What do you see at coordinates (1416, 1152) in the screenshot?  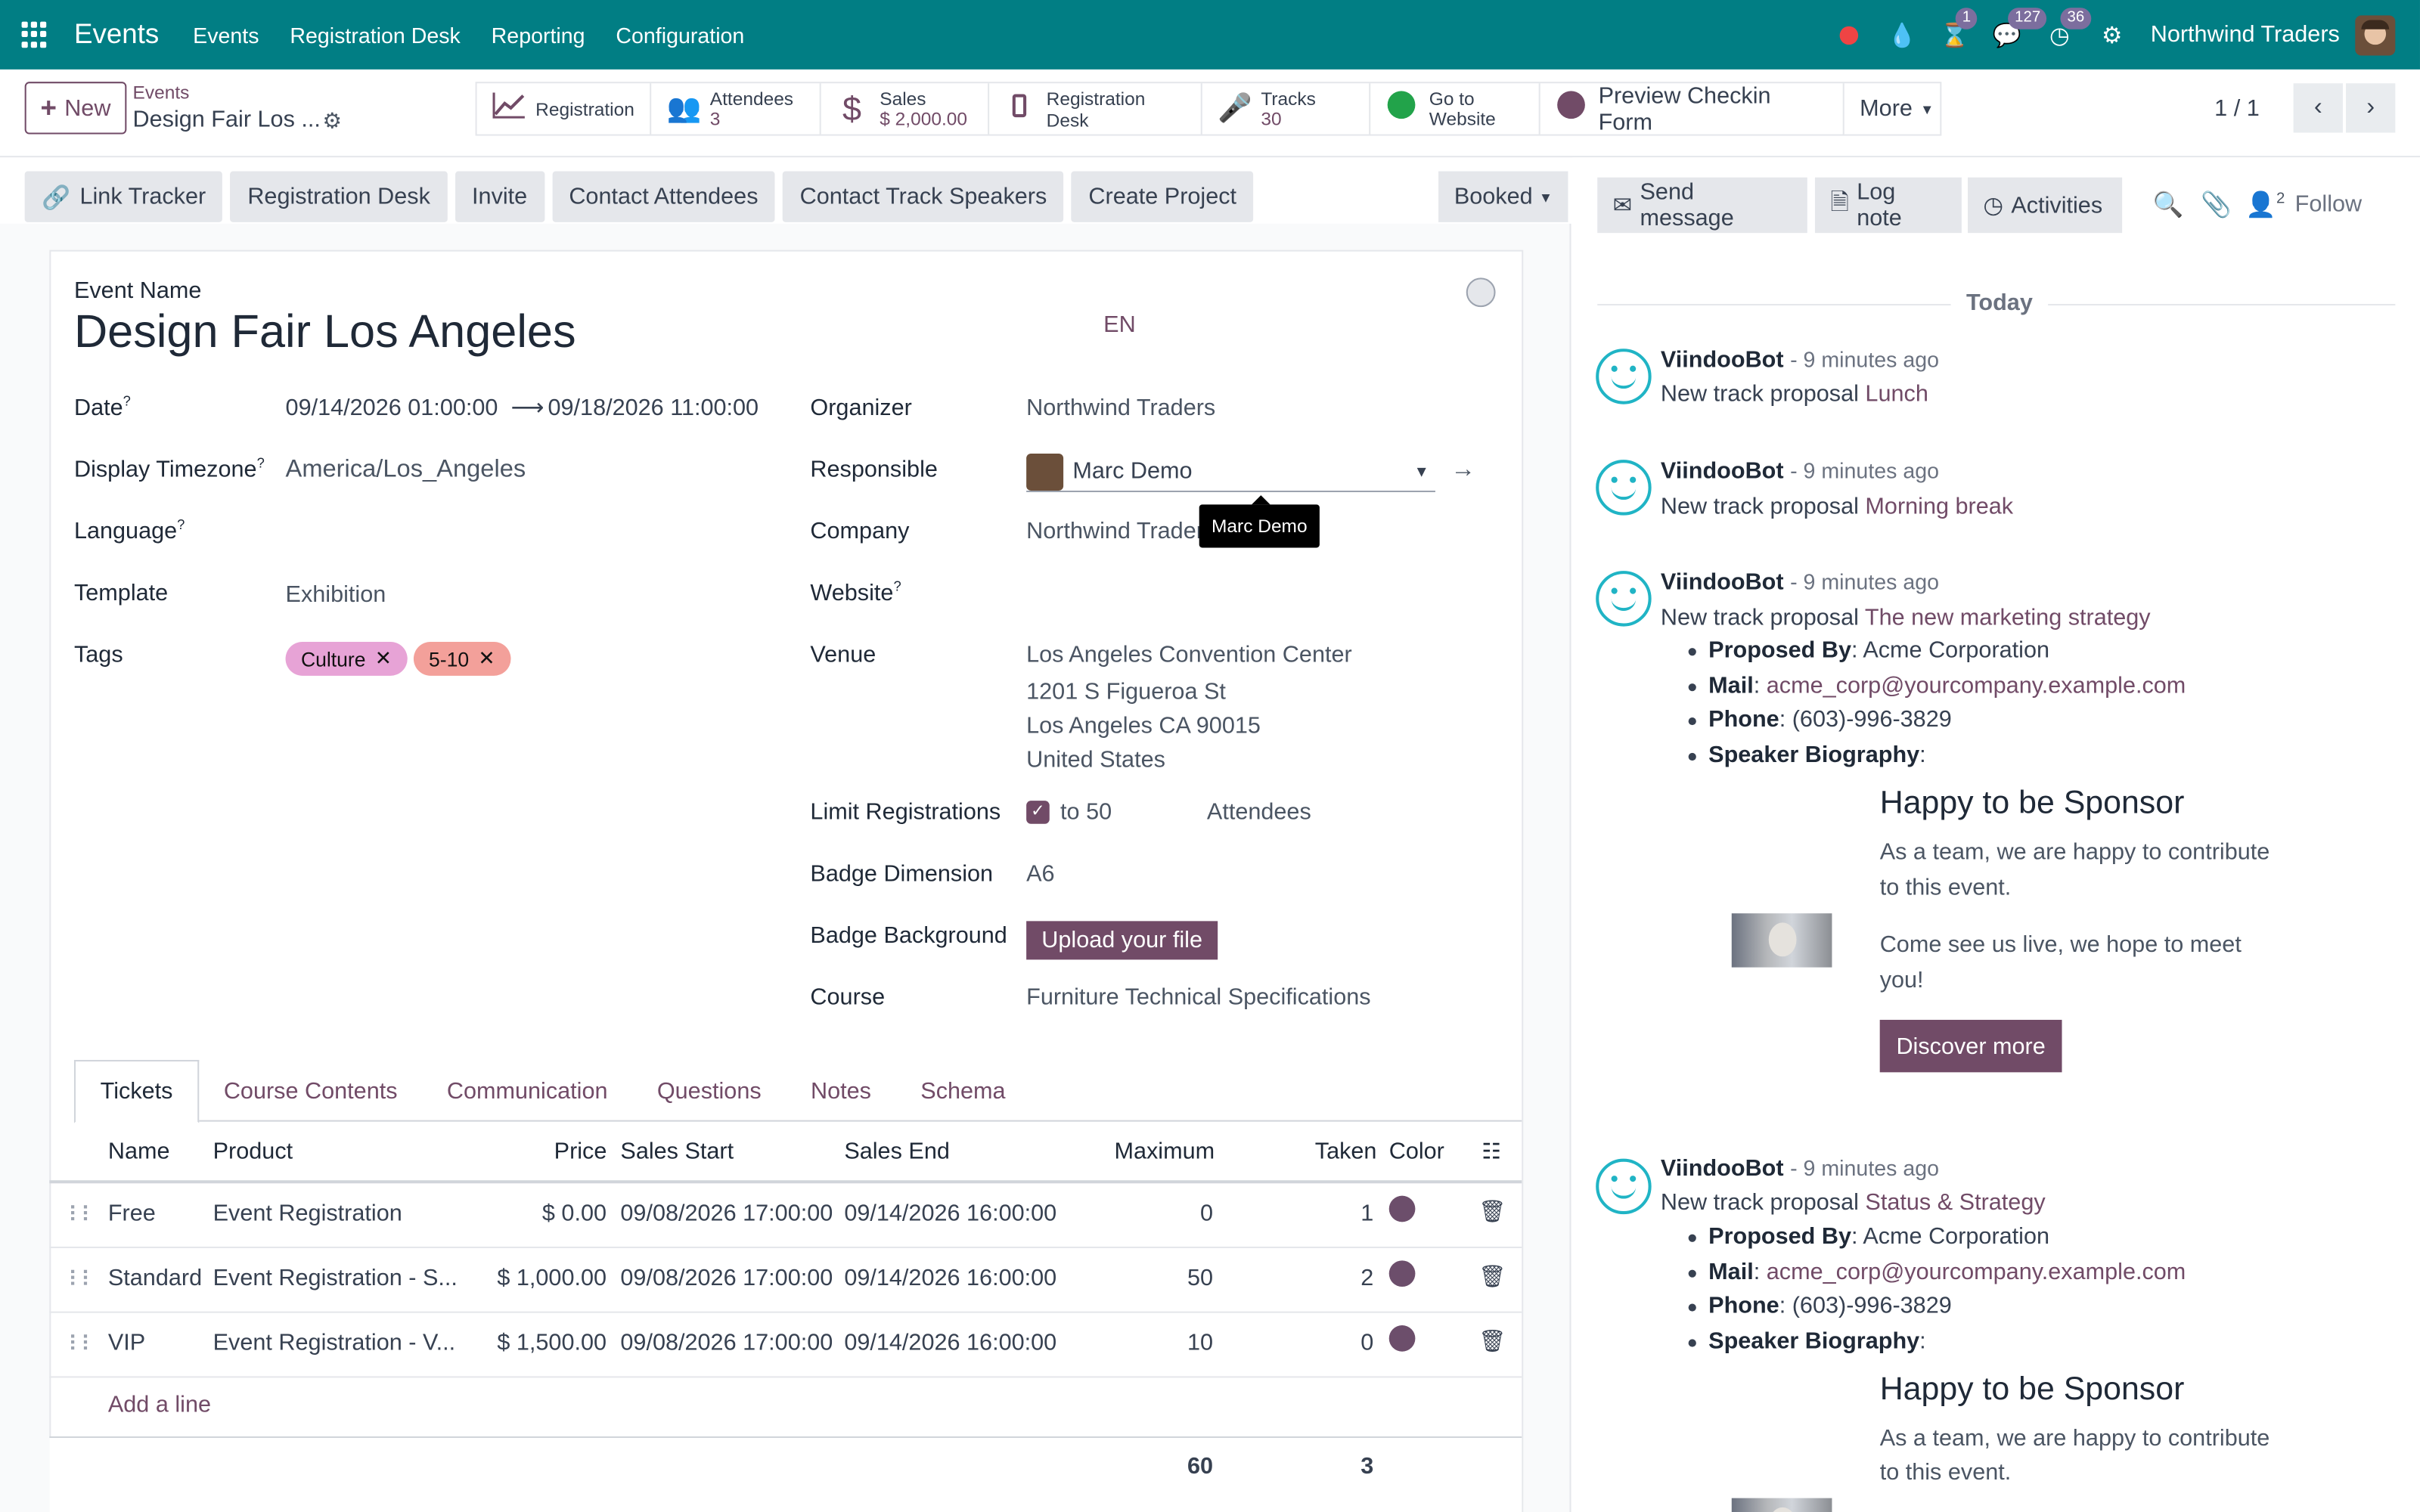 I see `col-color: Color` at bounding box center [1416, 1152].